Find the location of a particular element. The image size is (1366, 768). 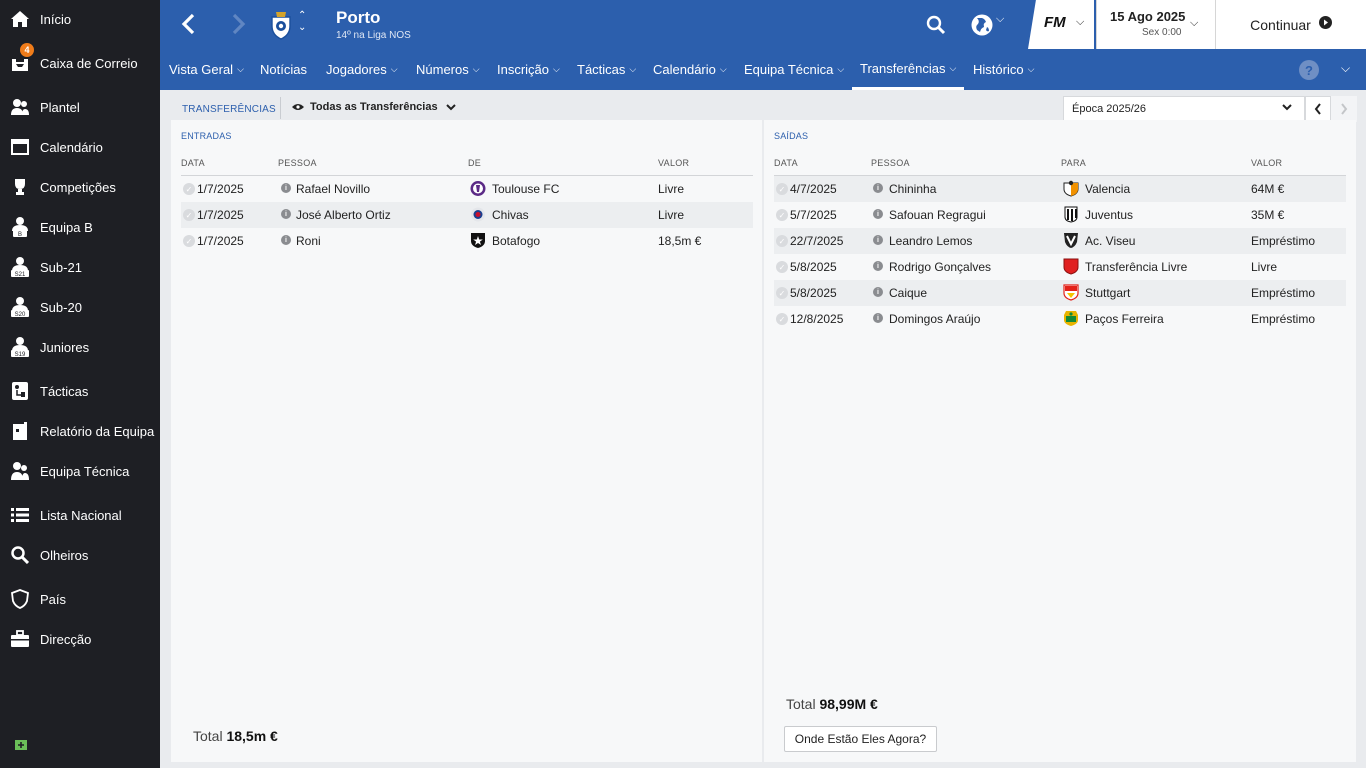

sidebar-item-label: Sub-21 is located at coordinates (61, 267).